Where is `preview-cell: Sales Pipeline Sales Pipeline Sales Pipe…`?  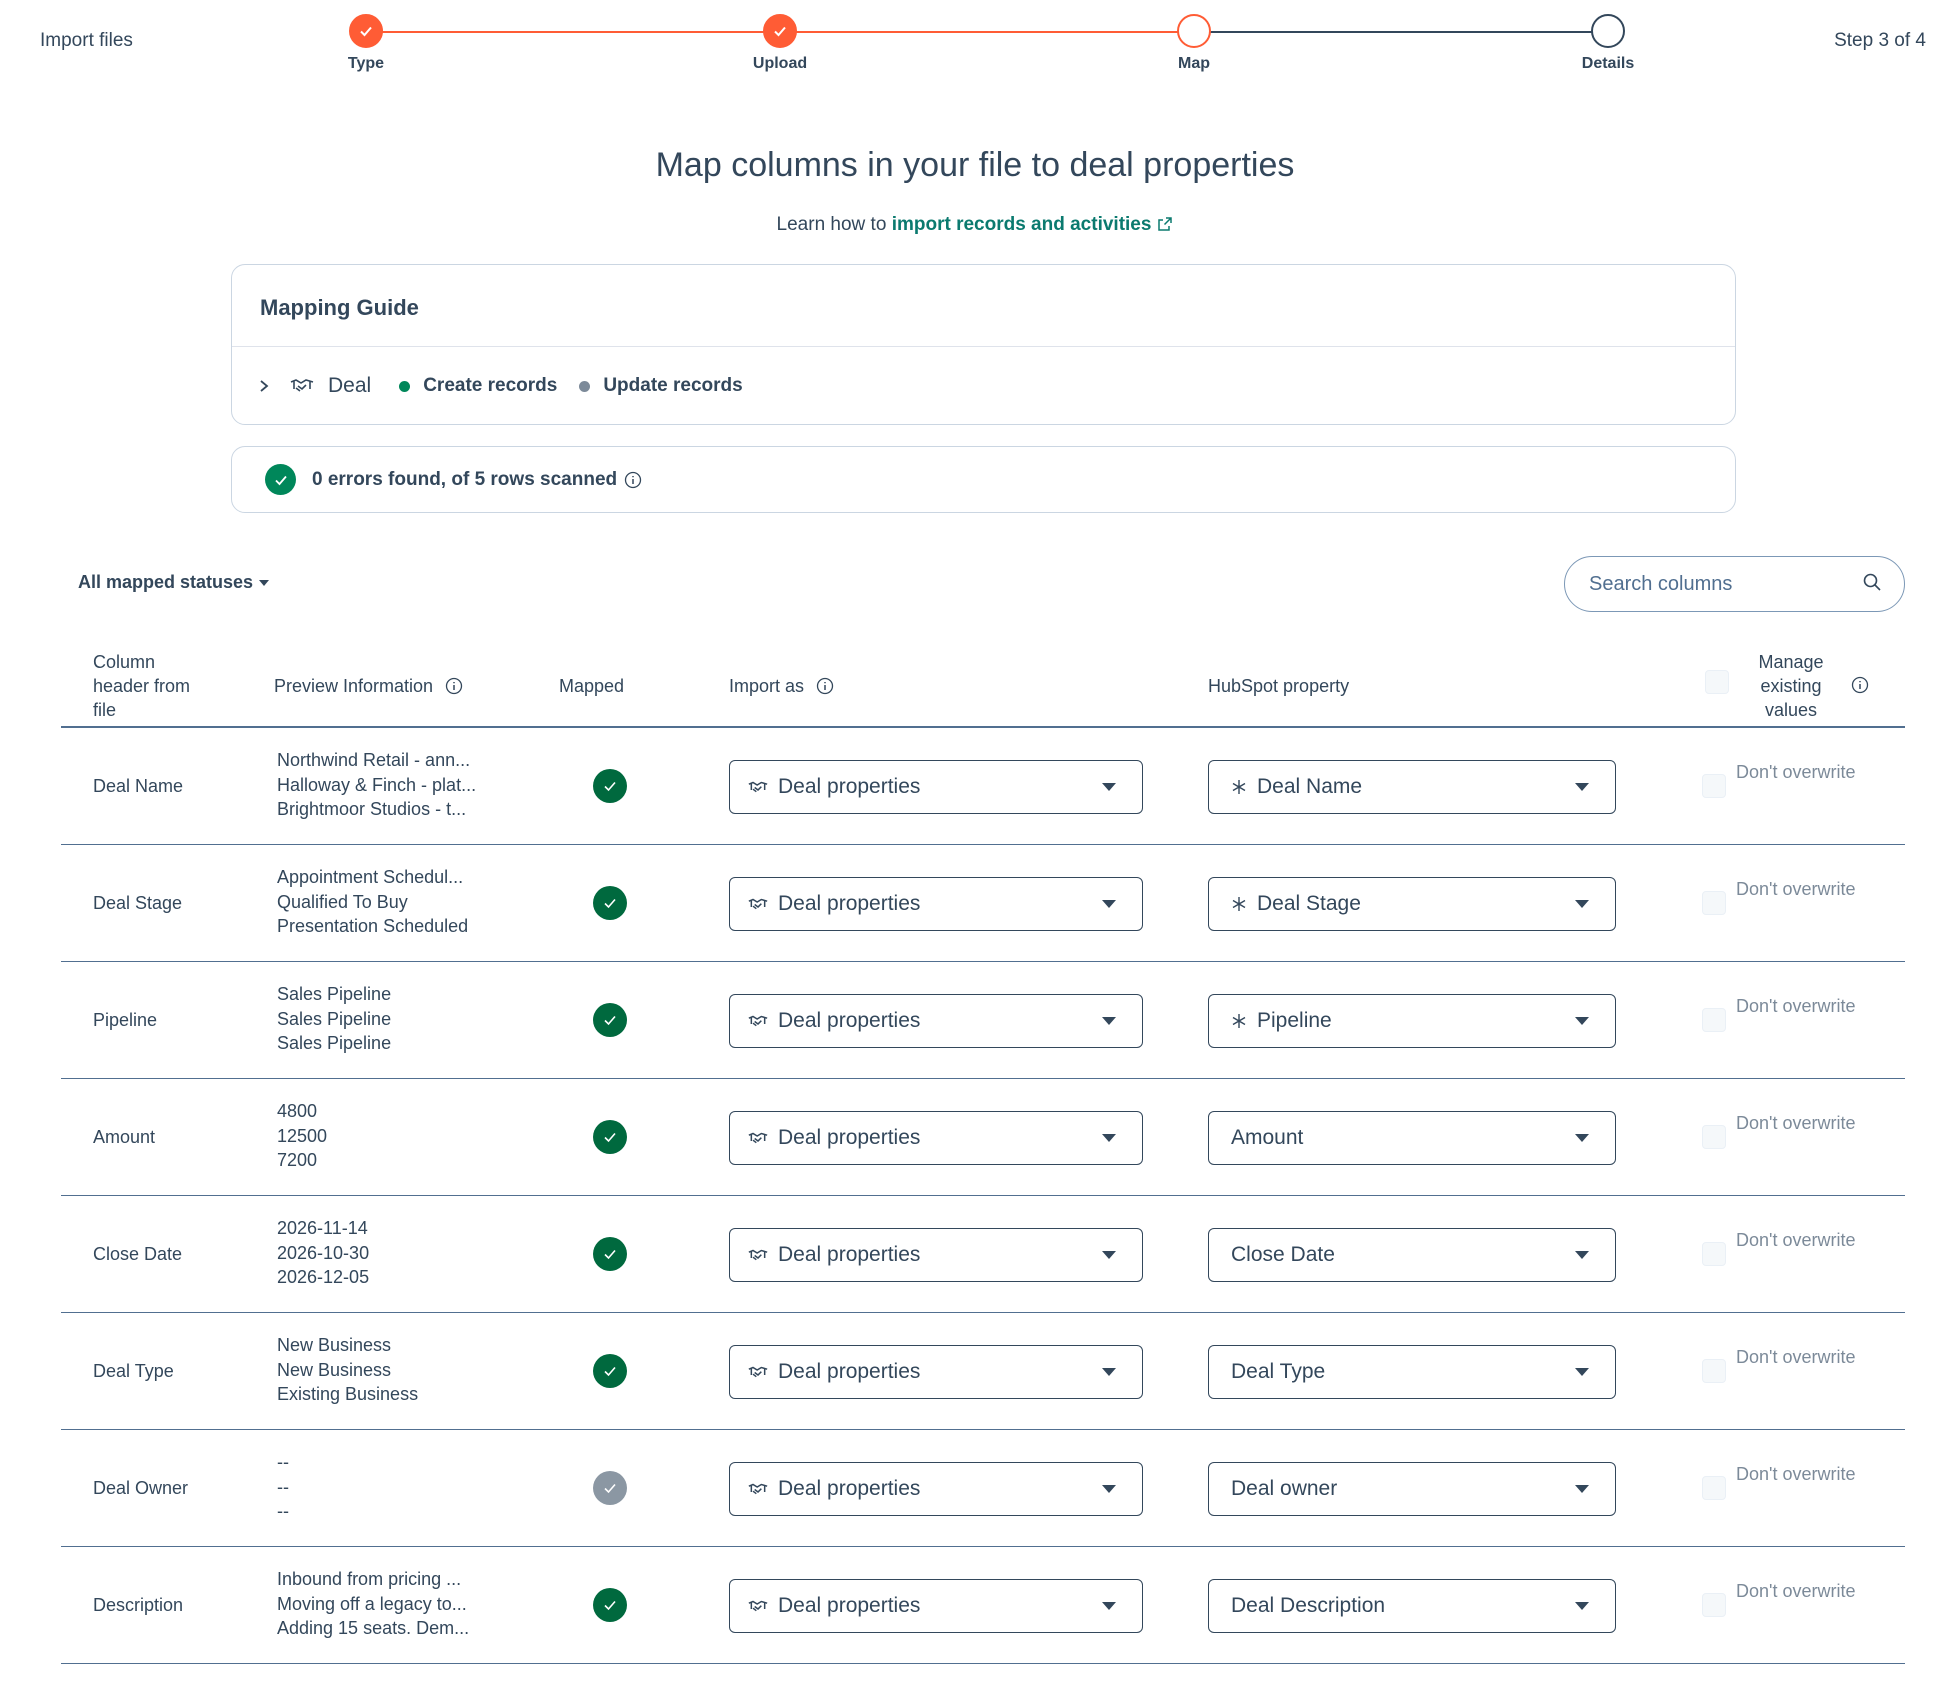 preview-cell: Sales Pipeline Sales Pipeline Sales Pipe… is located at coordinates (334, 1019).